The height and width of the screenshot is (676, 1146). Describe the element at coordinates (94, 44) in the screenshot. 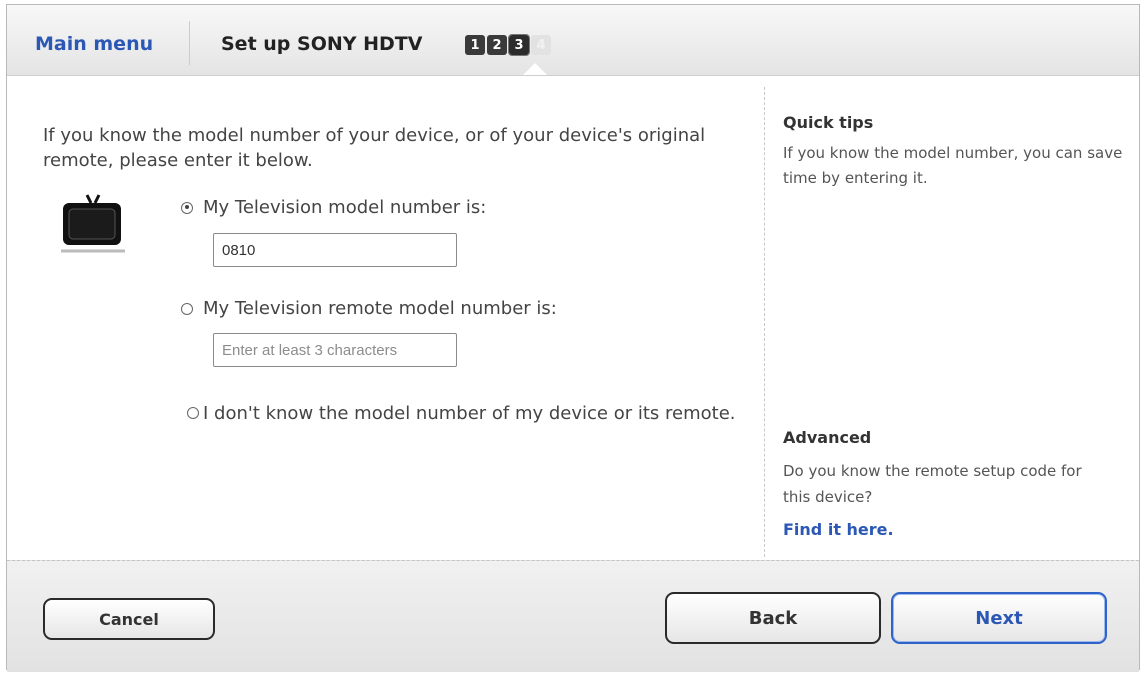

I see `main-menu-link: Main menu` at that location.